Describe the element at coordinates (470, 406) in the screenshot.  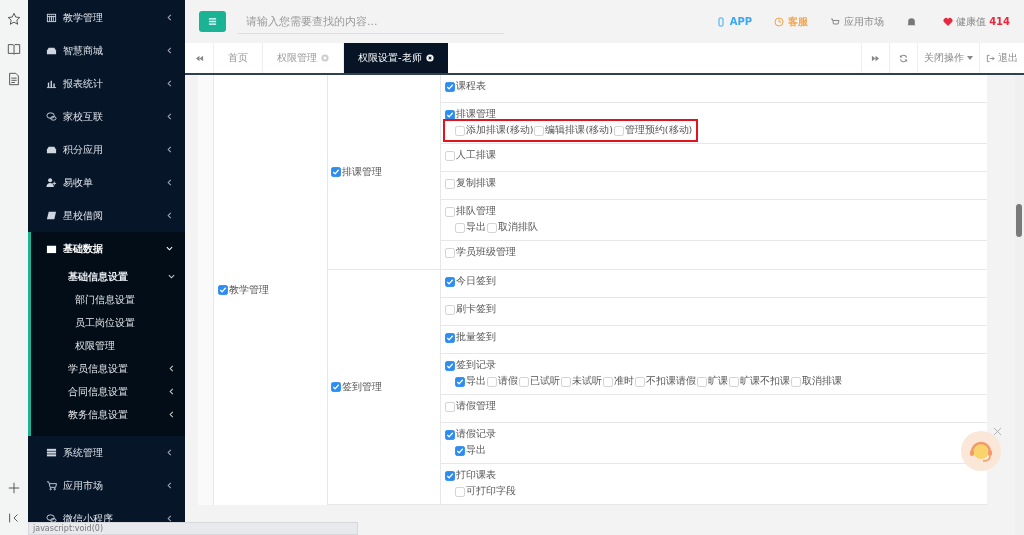
I see `permission-checkbox: 请假管理` at that location.